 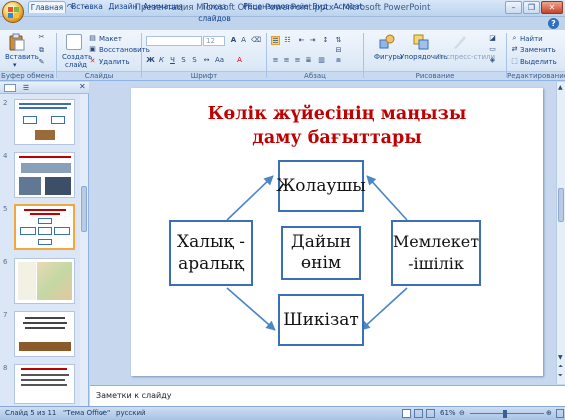 What do you see at coordinates (321, 60) in the screenshot?
I see `columns-icon: ▥` at bounding box center [321, 60].